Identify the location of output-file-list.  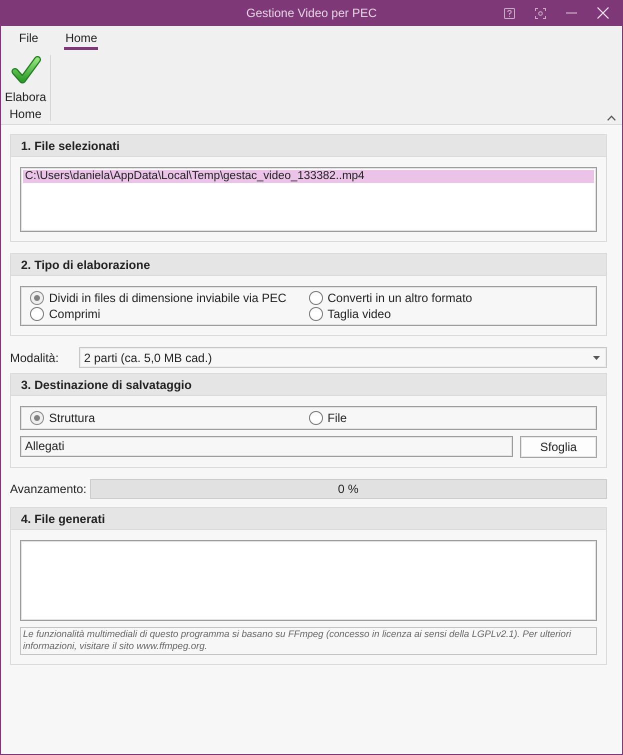
(308, 580).